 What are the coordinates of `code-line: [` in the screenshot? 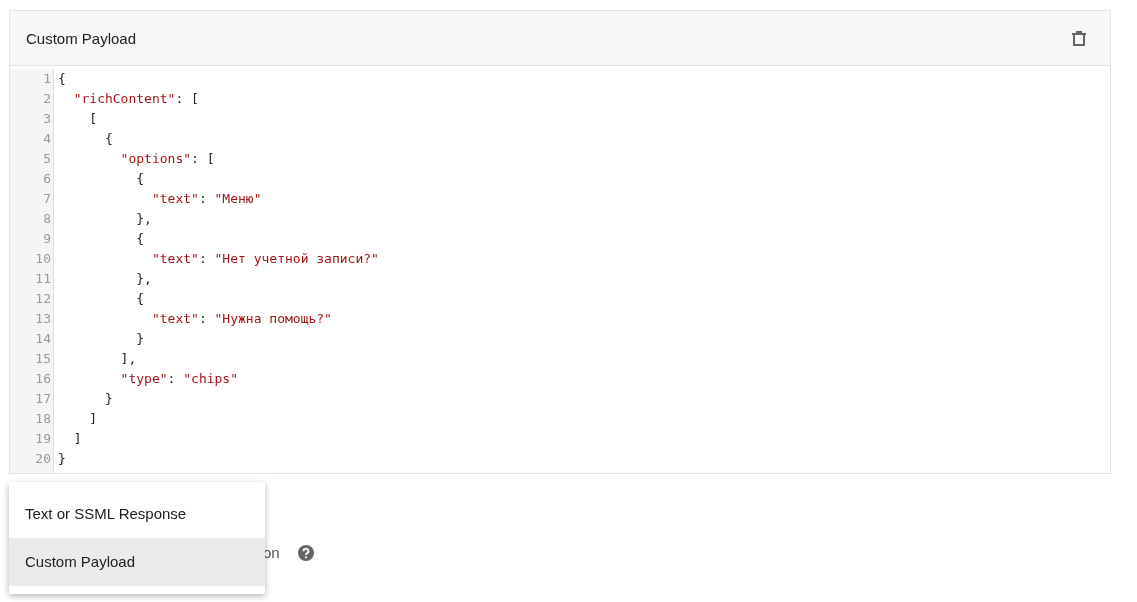 It's located at (93, 119).